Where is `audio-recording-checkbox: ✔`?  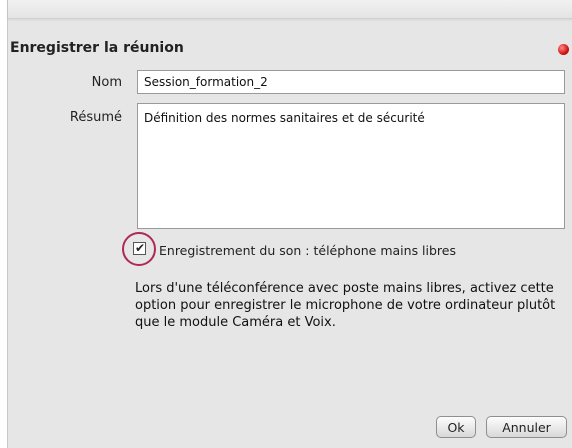
audio-recording-checkbox: ✔ is located at coordinates (139, 248).